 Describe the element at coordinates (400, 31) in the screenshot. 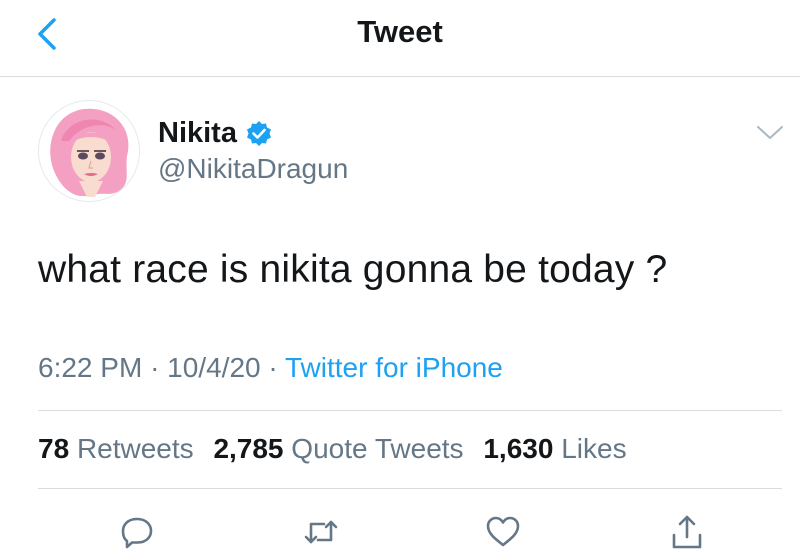

I see `page-title: Tweet` at that location.